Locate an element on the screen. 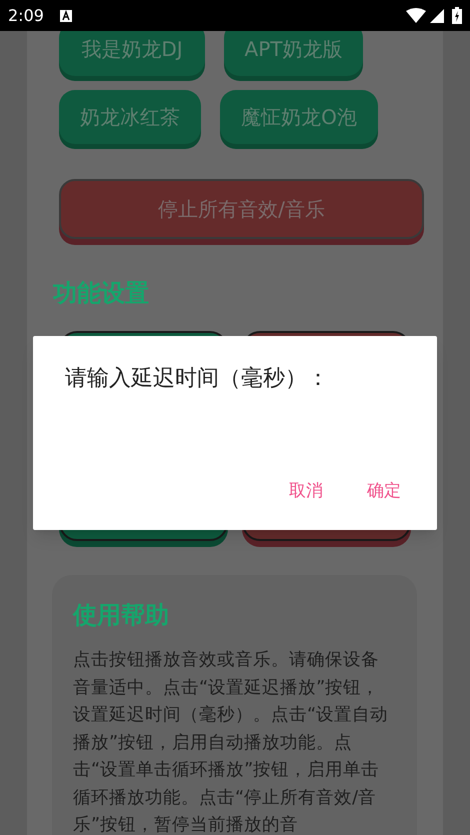  help-title: 使用帮助 is located at coordinates (121, 615).